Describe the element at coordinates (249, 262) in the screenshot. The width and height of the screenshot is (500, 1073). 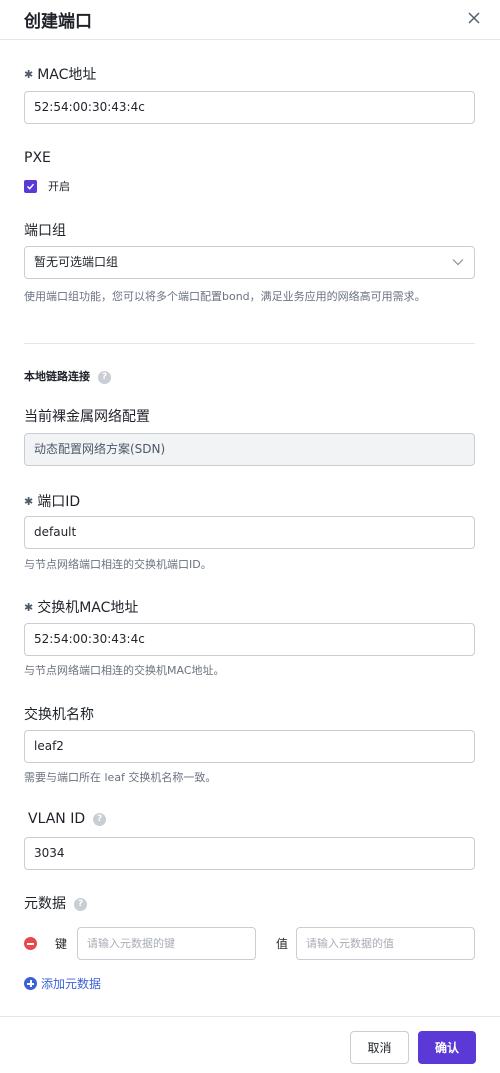
I see `port-group-select: 暂无可选端口组` at that location.